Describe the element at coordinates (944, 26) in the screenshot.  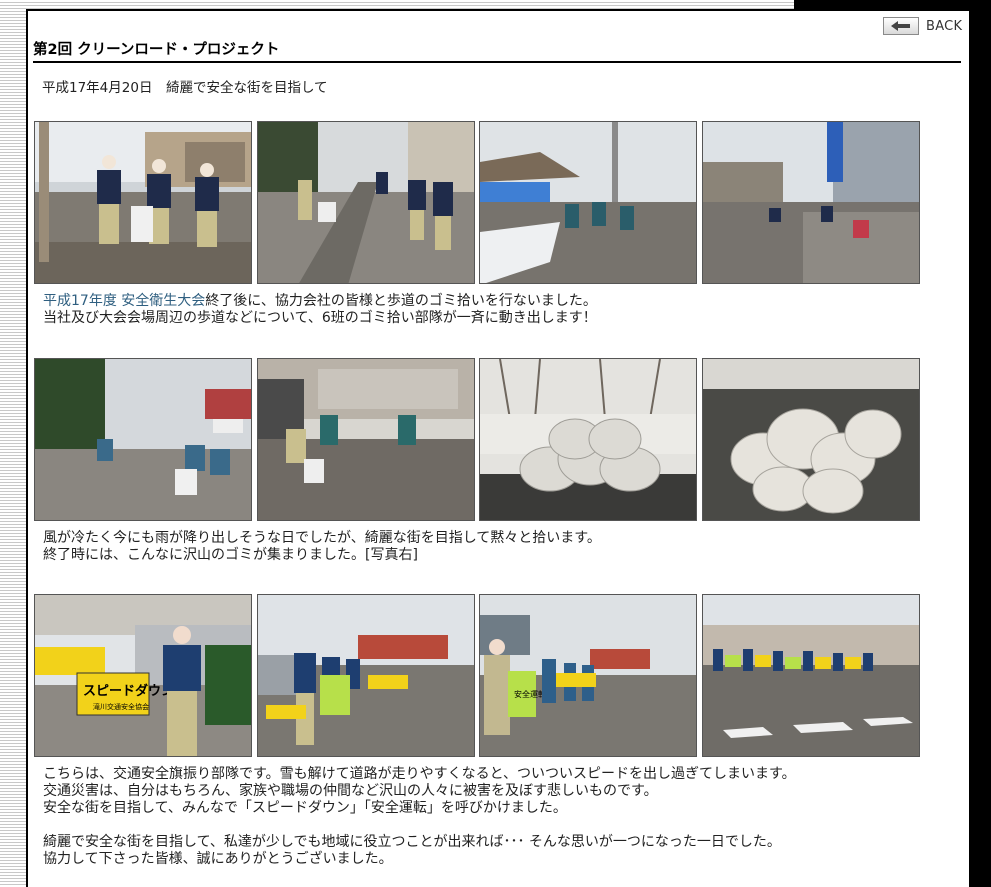
I see `back-label: BACK` at that location.